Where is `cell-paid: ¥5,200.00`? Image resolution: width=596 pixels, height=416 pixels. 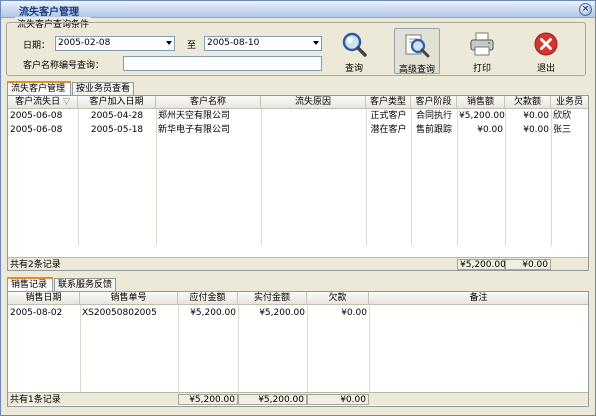
cell-paid: ¥5,200.00 is located at coordinates (282, 313).